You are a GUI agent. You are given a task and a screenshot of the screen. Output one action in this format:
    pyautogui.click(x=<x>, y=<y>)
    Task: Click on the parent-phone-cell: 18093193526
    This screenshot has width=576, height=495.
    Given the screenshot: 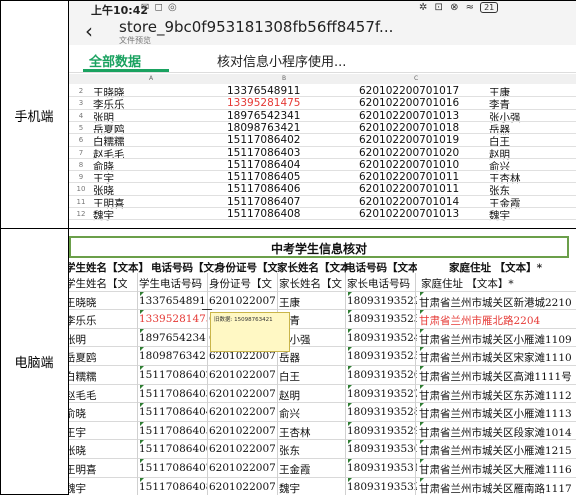 What is the action you would take?
    pyautogui.click(x=382, y=375)
    